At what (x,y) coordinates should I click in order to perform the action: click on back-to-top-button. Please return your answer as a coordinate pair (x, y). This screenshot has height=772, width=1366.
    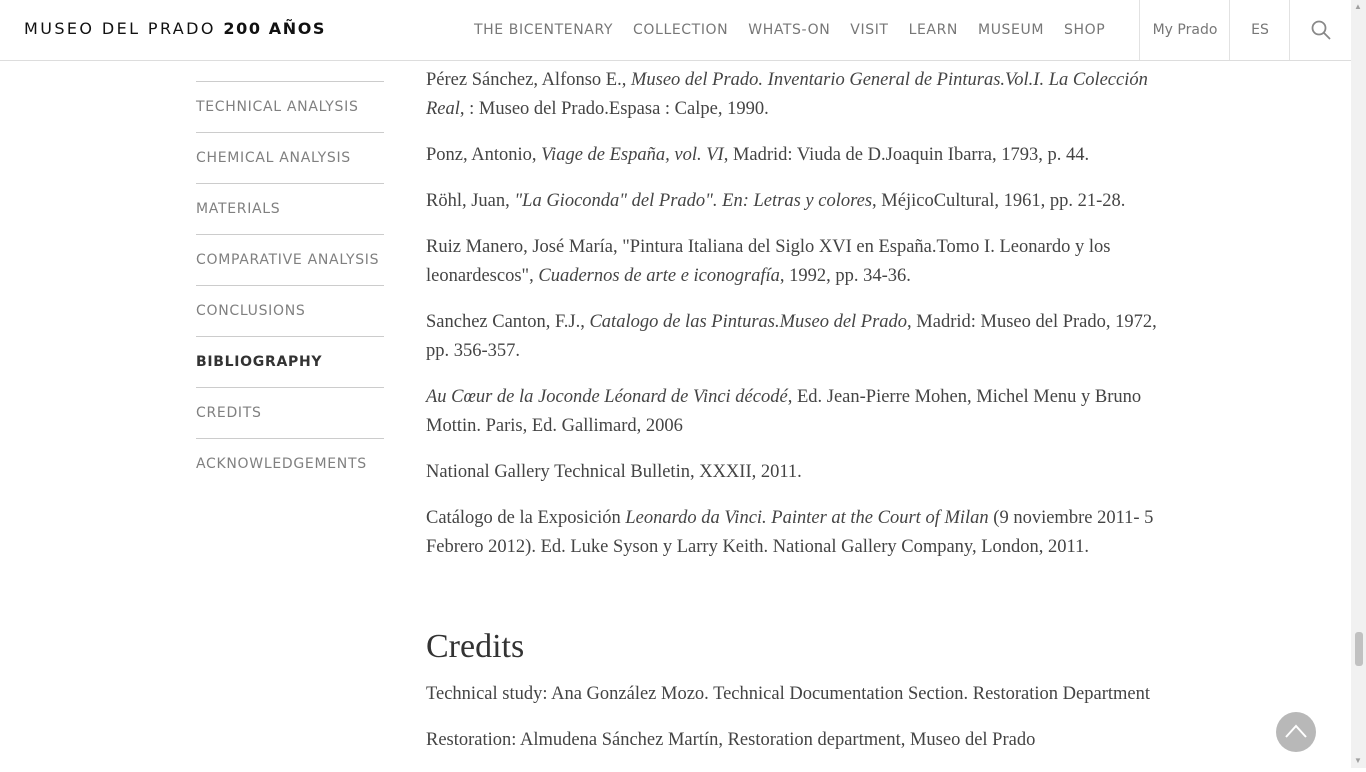
    Looking at the image, I should click on (1296, 732).